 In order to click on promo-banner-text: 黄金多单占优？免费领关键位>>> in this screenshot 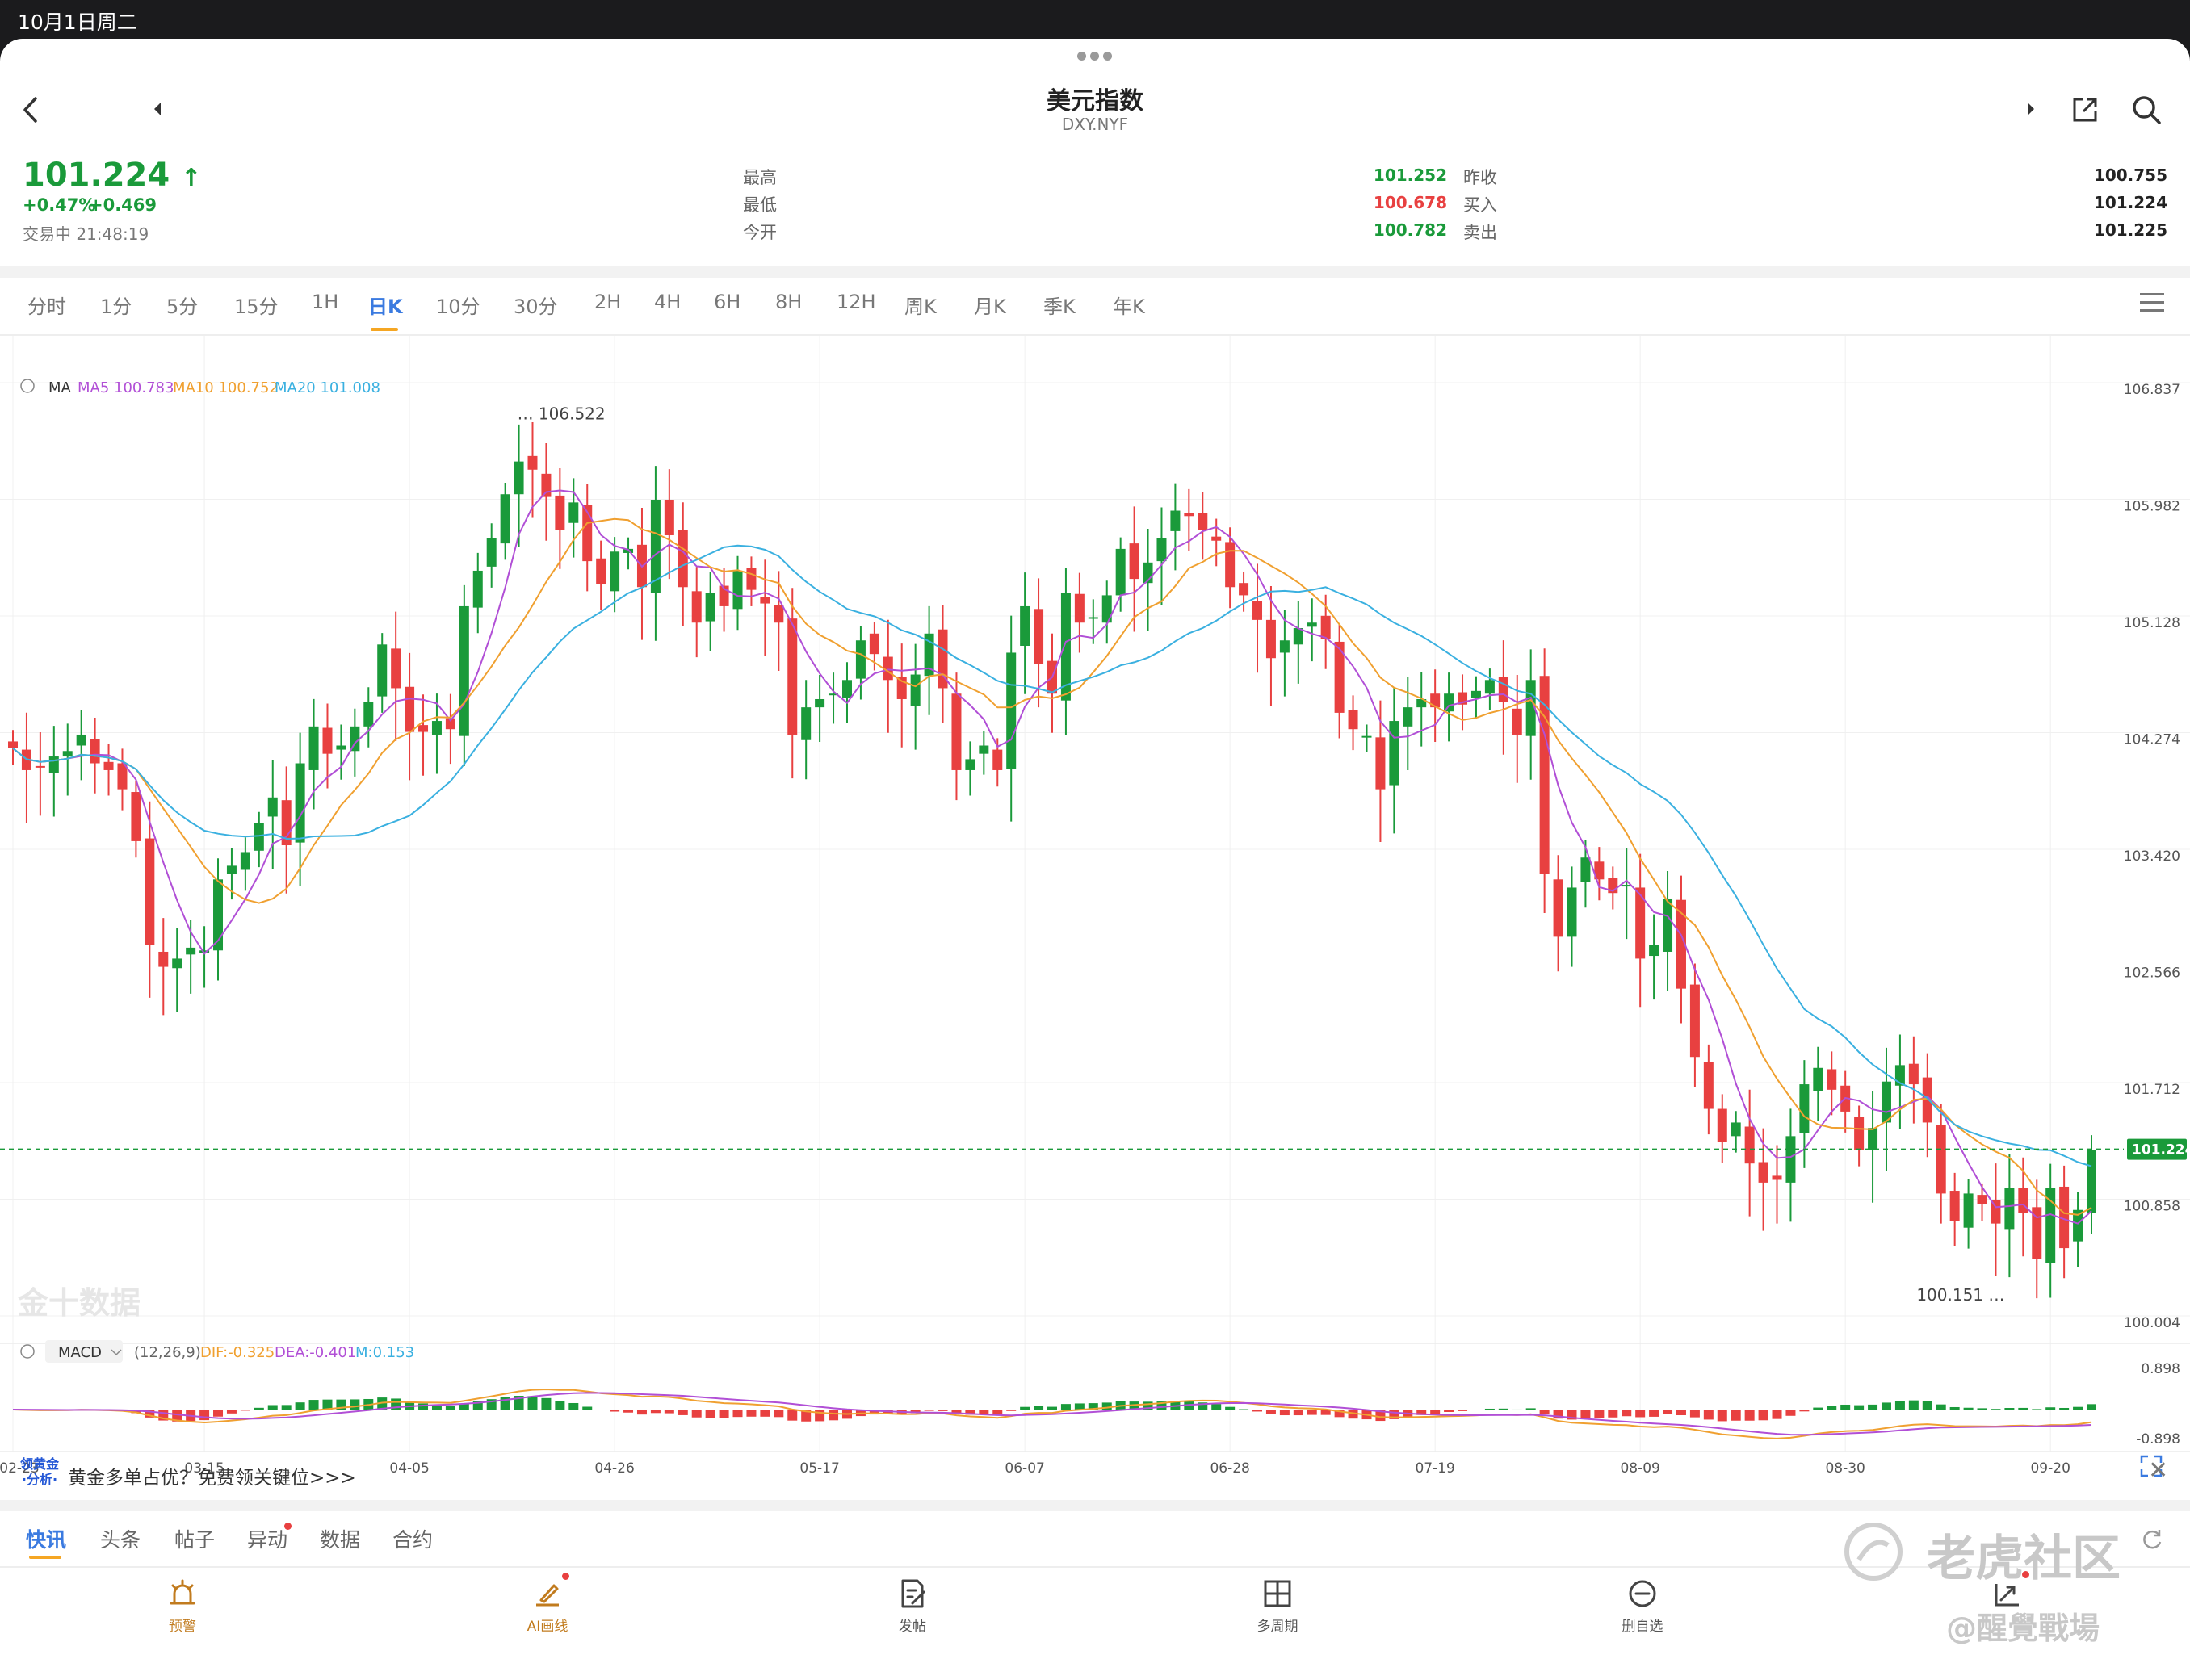, I will do `click(212, 1475)`.